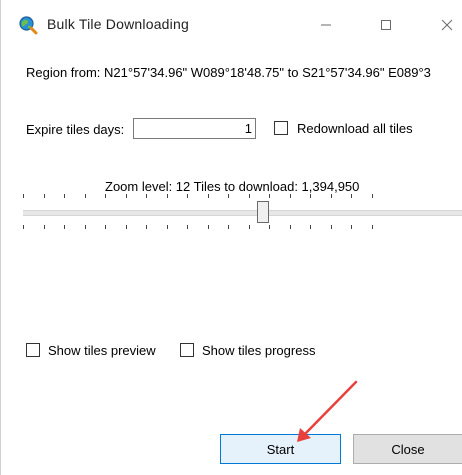  I want to click on expire-days-input, so click(194, 128).